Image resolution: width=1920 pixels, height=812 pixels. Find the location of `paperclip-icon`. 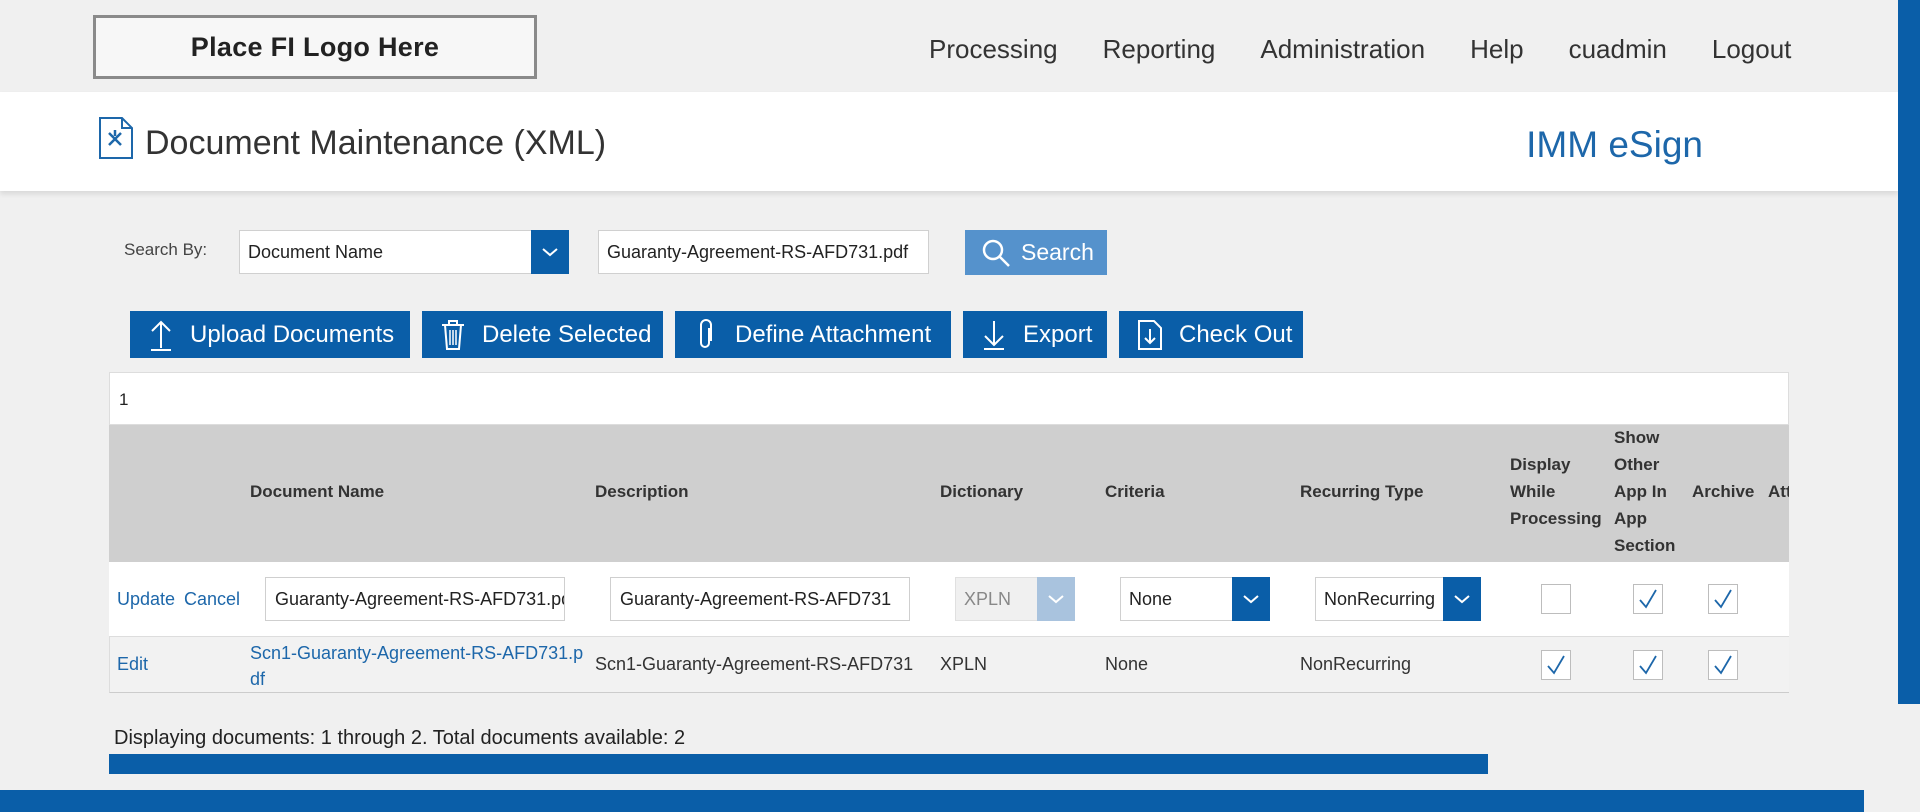

paperclip-icon is located at coordinates (706, 334).